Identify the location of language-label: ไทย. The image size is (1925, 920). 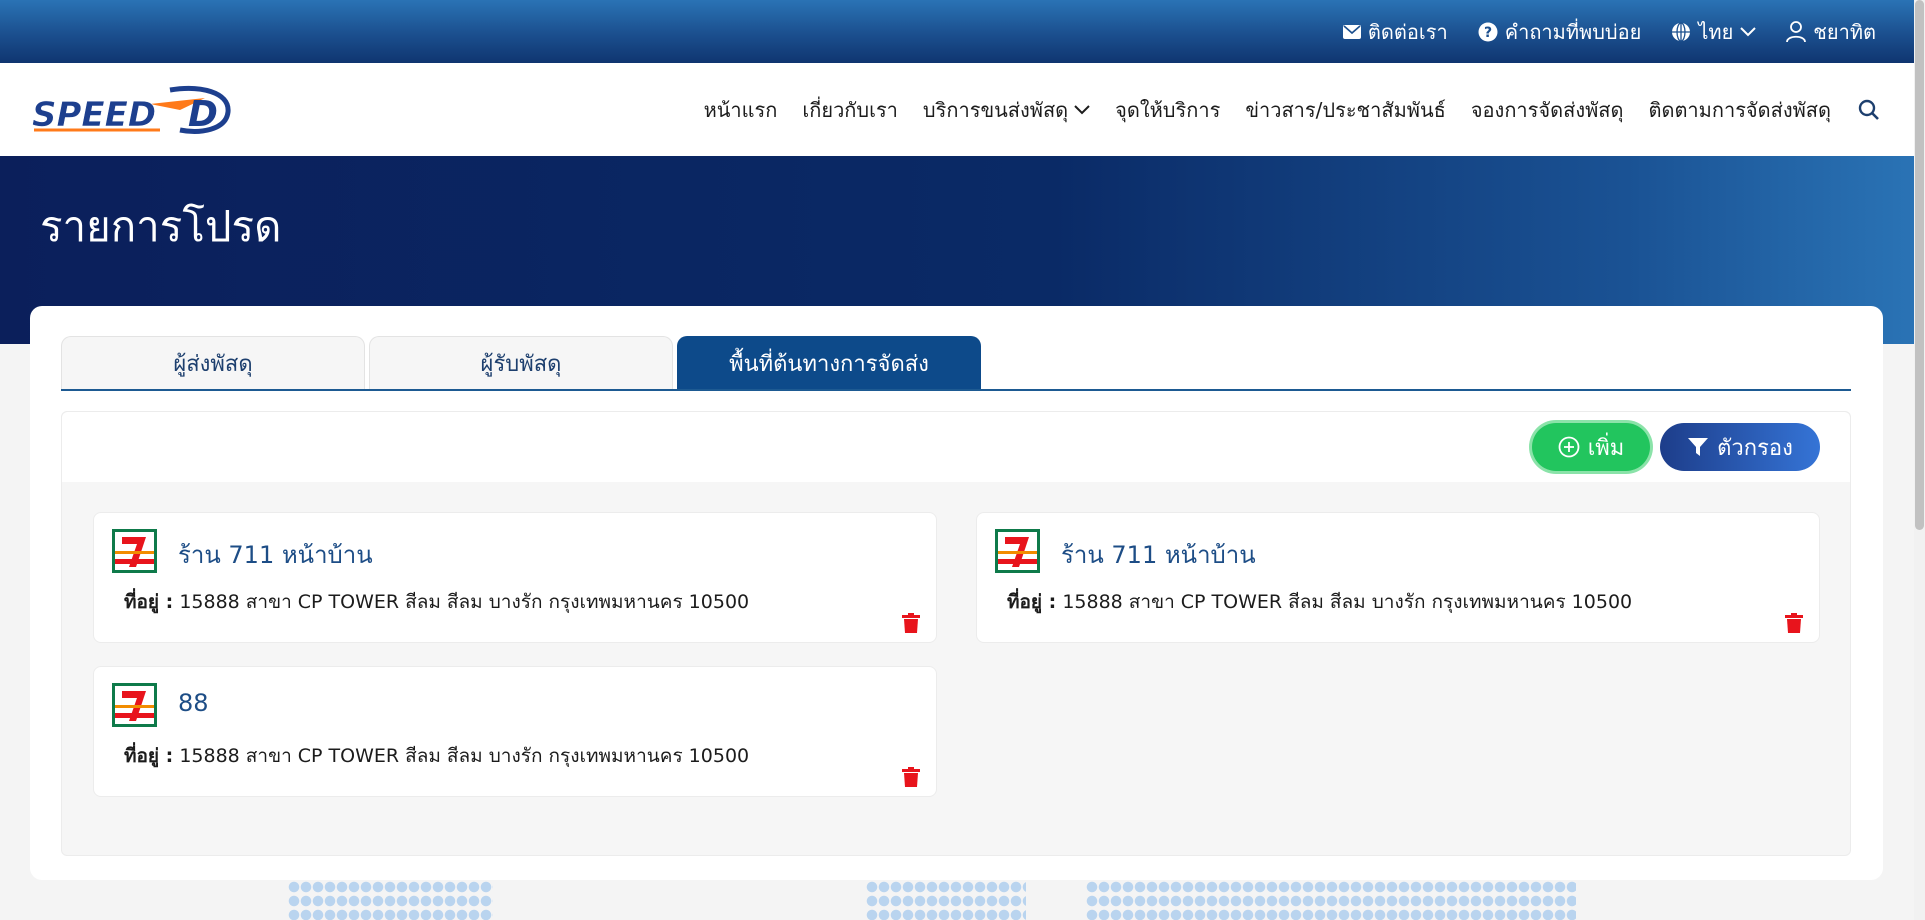
(1716, 31).